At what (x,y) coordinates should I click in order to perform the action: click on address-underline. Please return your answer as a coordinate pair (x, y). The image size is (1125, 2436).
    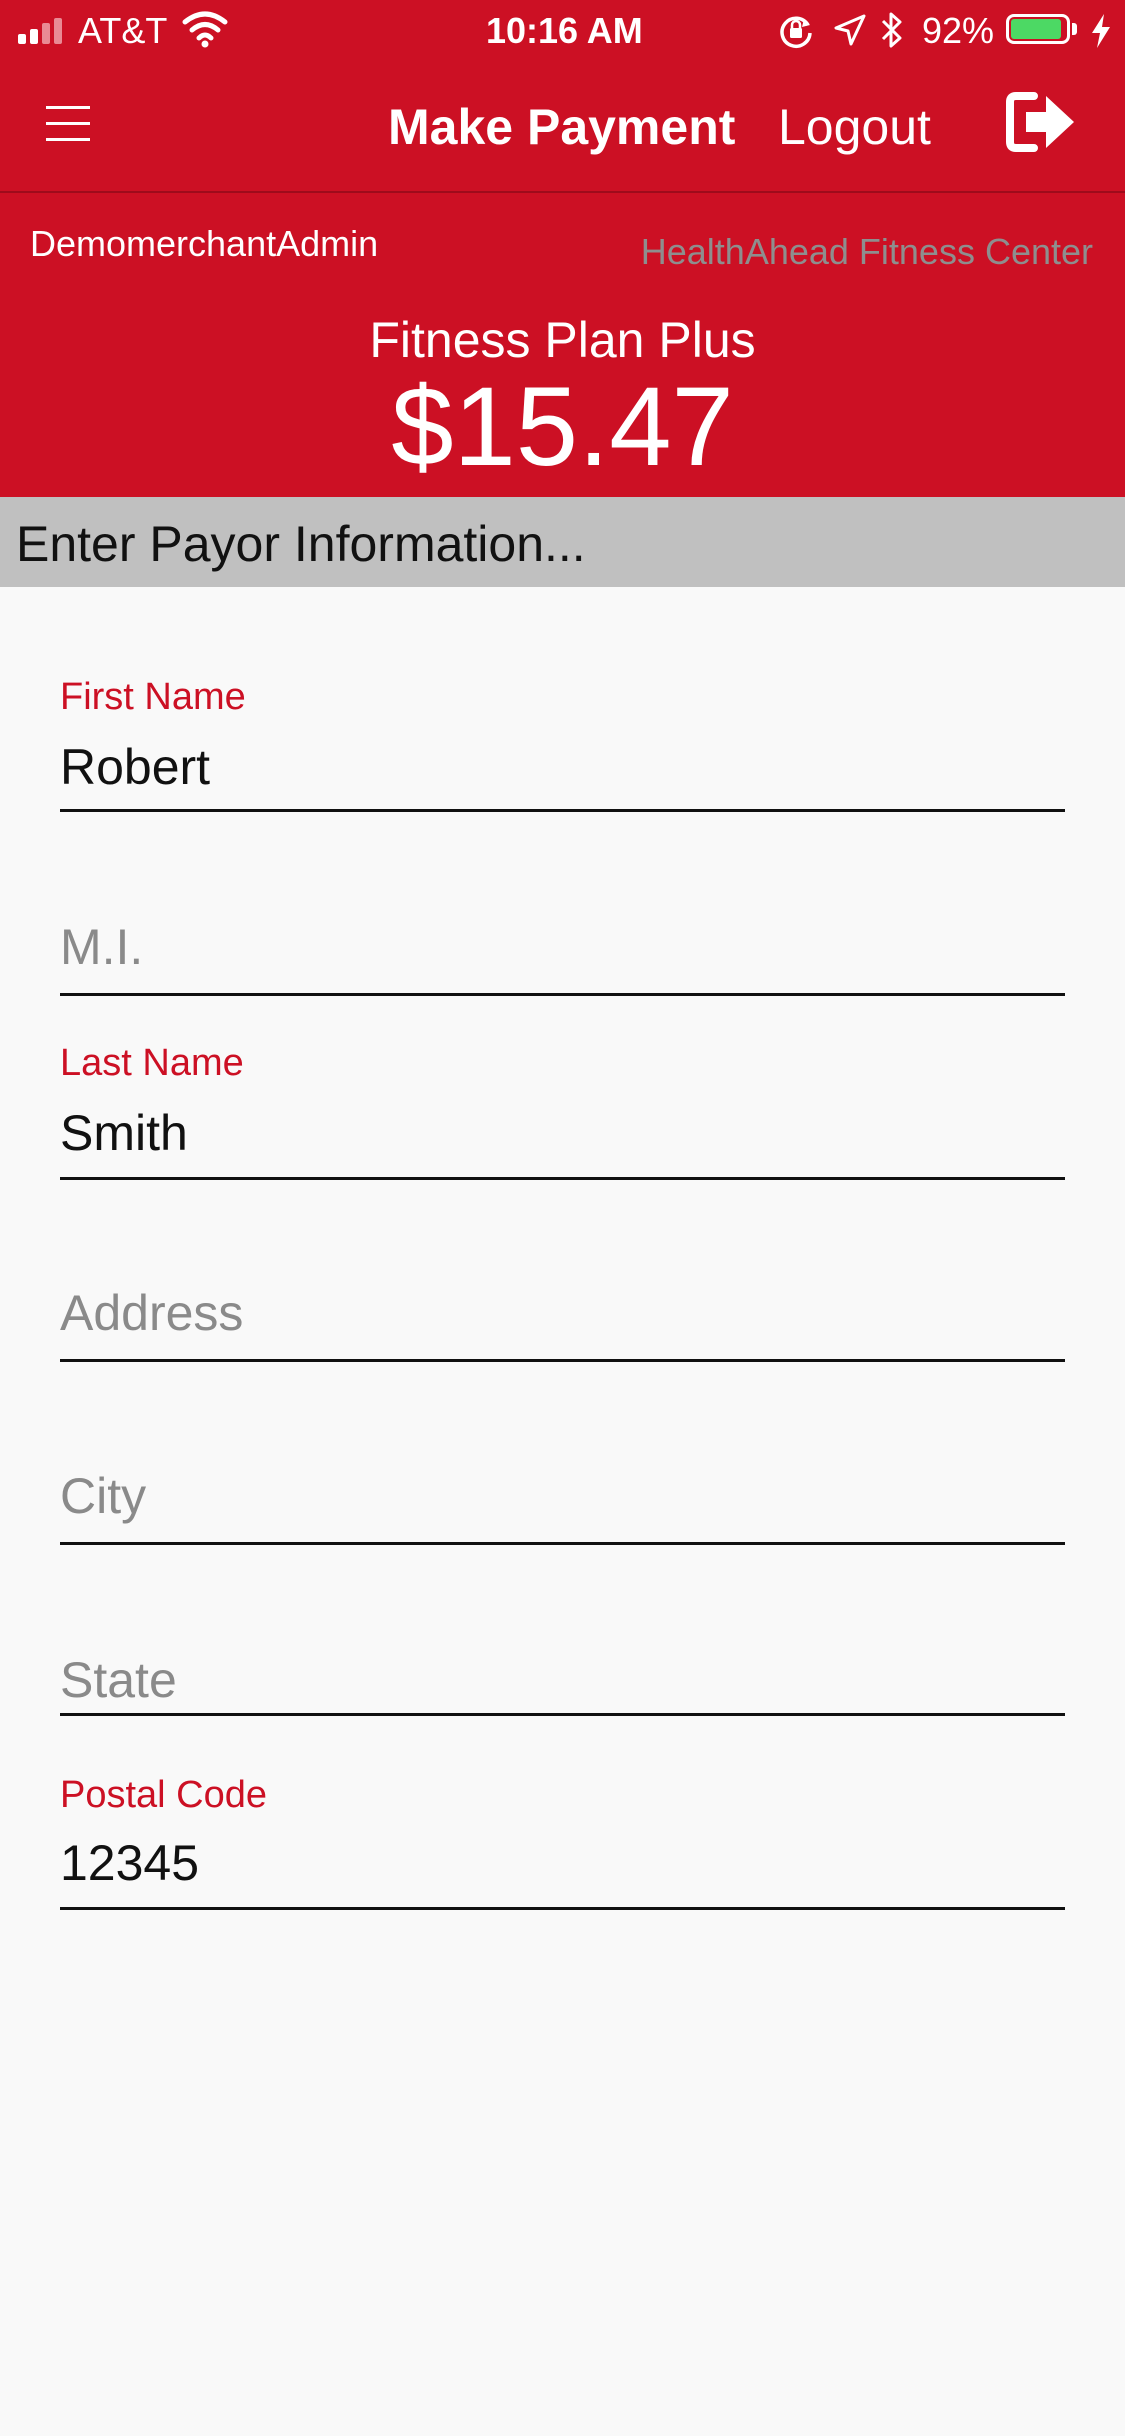
    Looking at the image, I should click on (562, 1360).